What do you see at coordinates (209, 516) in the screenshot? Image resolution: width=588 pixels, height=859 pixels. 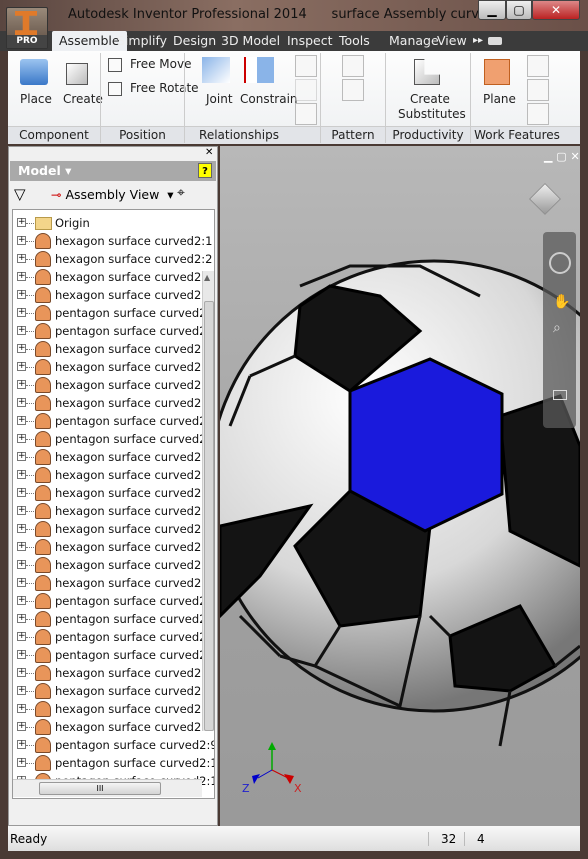 I see `scrollbar-thumb` at bounding box center [209, 516].